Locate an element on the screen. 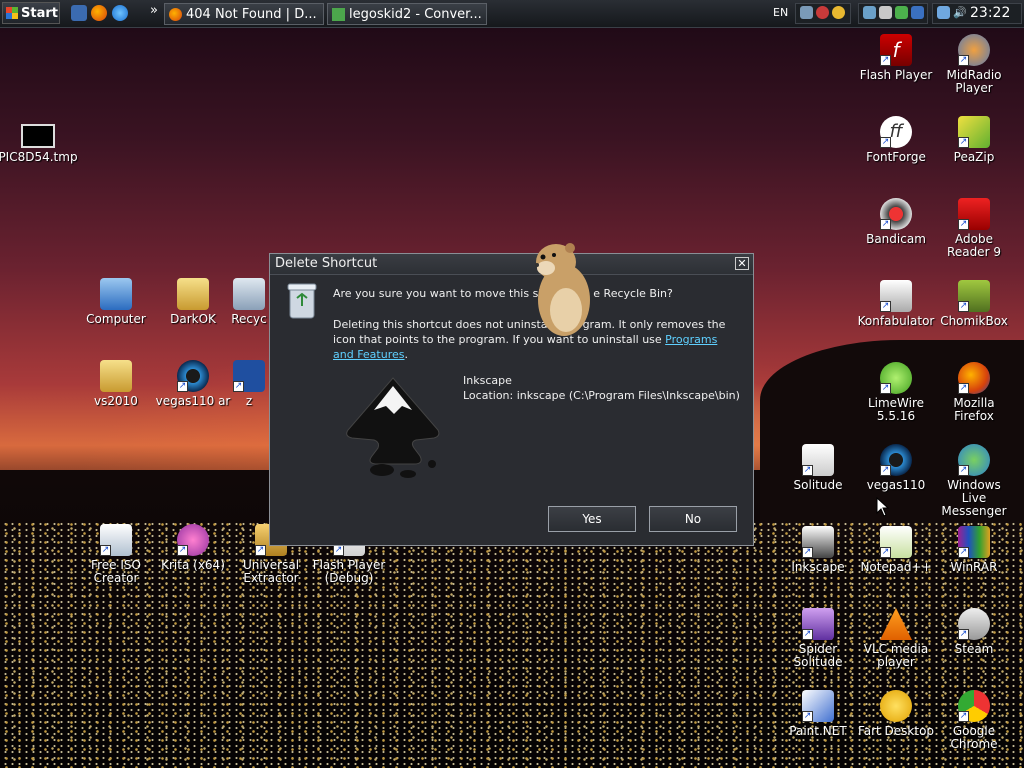 The image size is (1024, 768). winrar-icon: ↗ is located at coordinates (974, 542).